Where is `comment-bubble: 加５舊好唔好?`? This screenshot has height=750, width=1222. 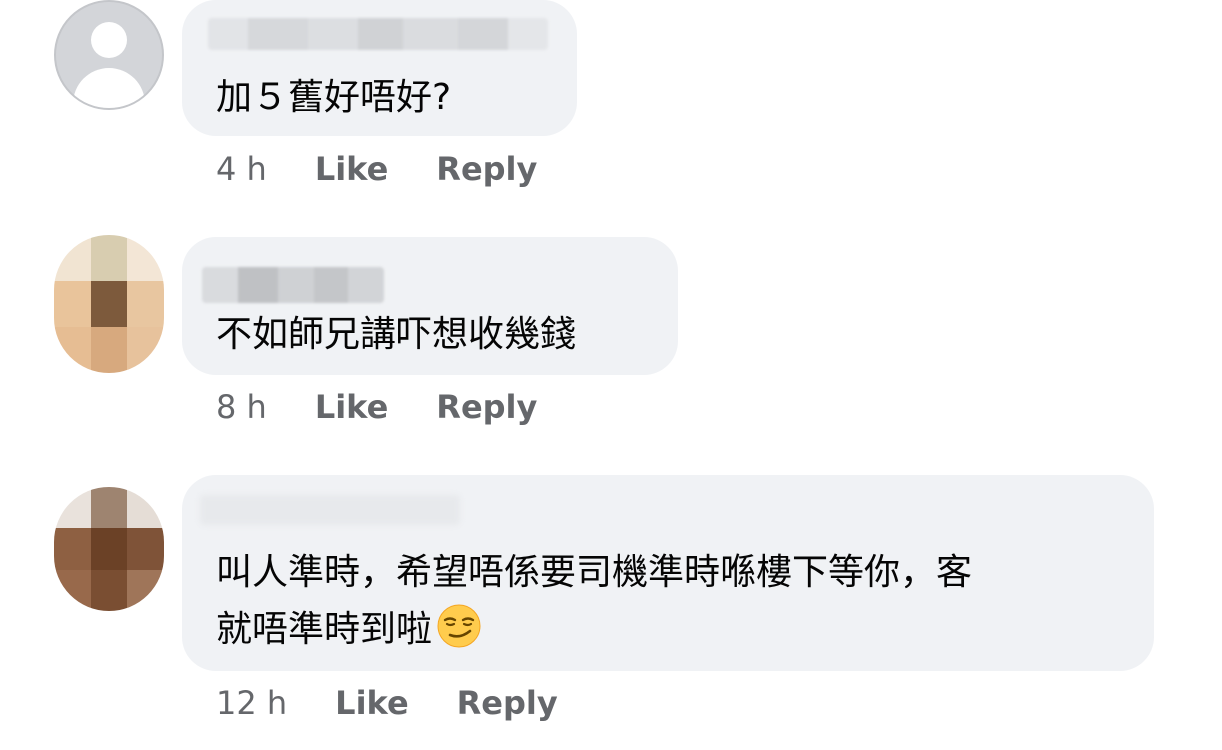
comment-bubble: 加５舊好唔好? is located at coordinates (379, 68).